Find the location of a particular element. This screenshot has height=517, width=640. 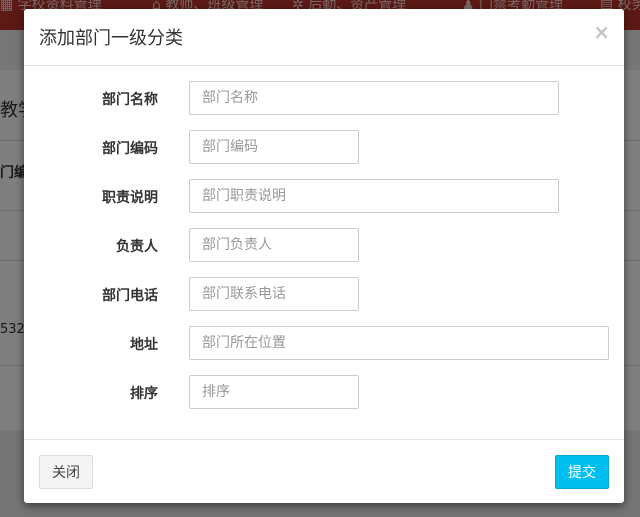

form-row-responsibilities: 职责说明 is located at coordinates (324, 196).